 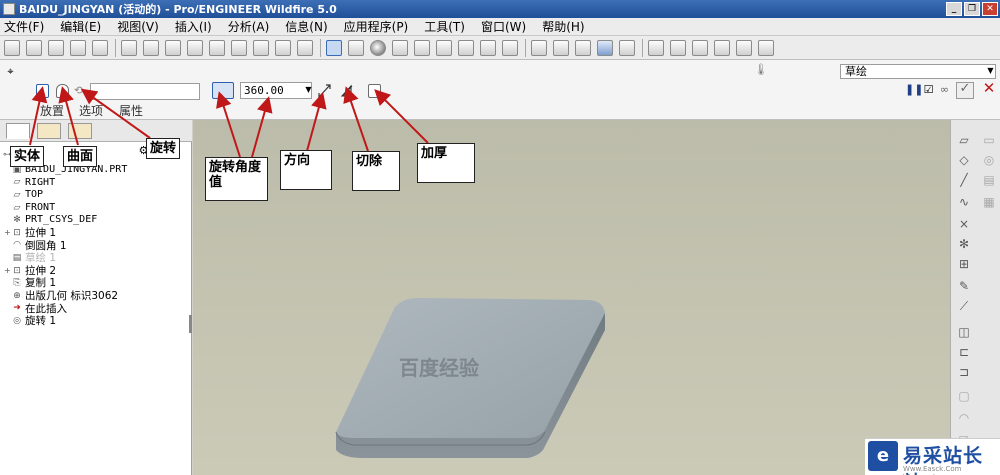 What do you see at coordinates (80, 156) in the screenshot?
I see `annotation-surface: 曲面` at bounding box center [80, 156].